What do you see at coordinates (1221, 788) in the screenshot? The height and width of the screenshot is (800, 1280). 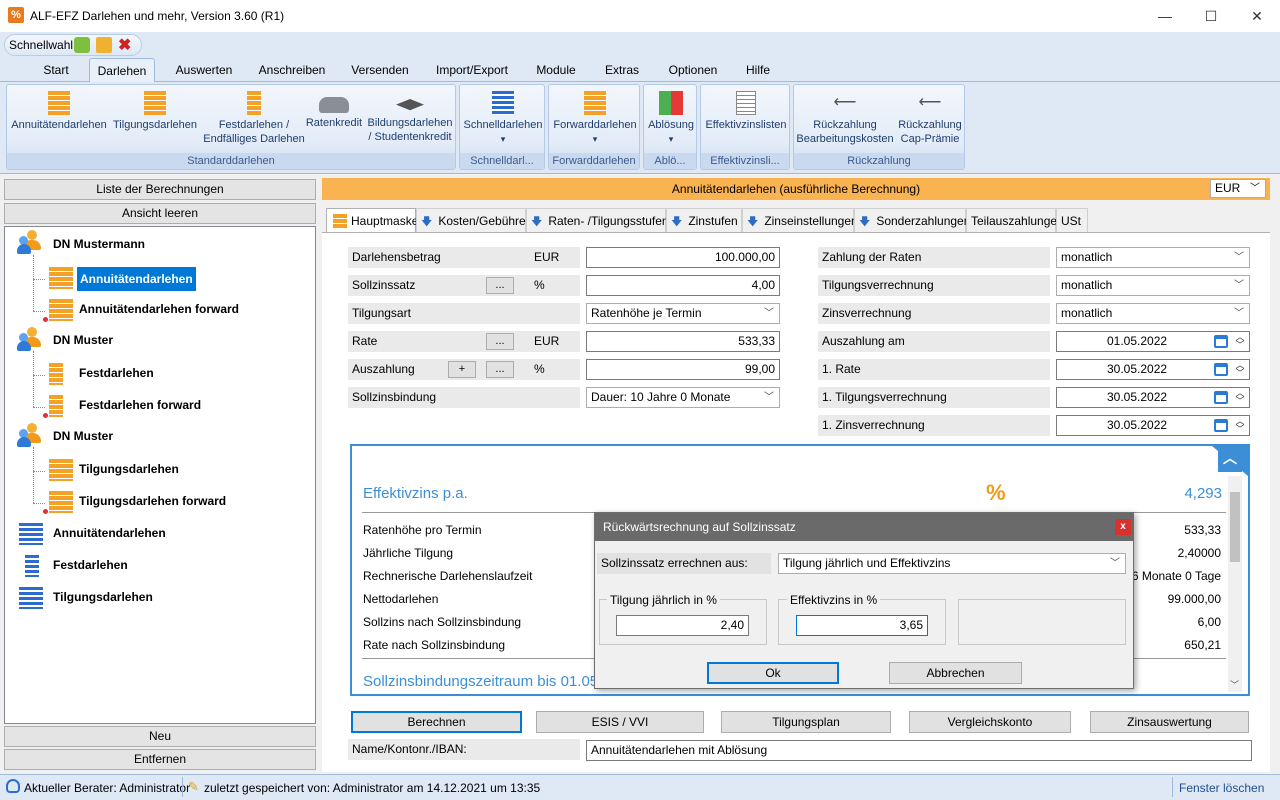 I see `fenster-loeschen-button: Fenster löschen` at bounding box center [1221, 788].